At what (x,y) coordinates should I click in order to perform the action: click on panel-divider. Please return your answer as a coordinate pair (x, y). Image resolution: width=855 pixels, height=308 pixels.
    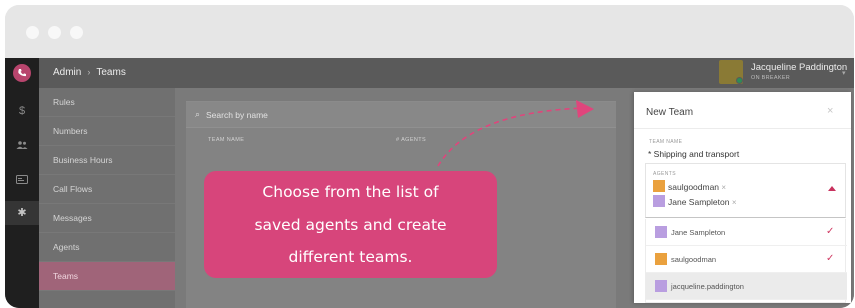
    Looking at the image, I should click on (742, 128).